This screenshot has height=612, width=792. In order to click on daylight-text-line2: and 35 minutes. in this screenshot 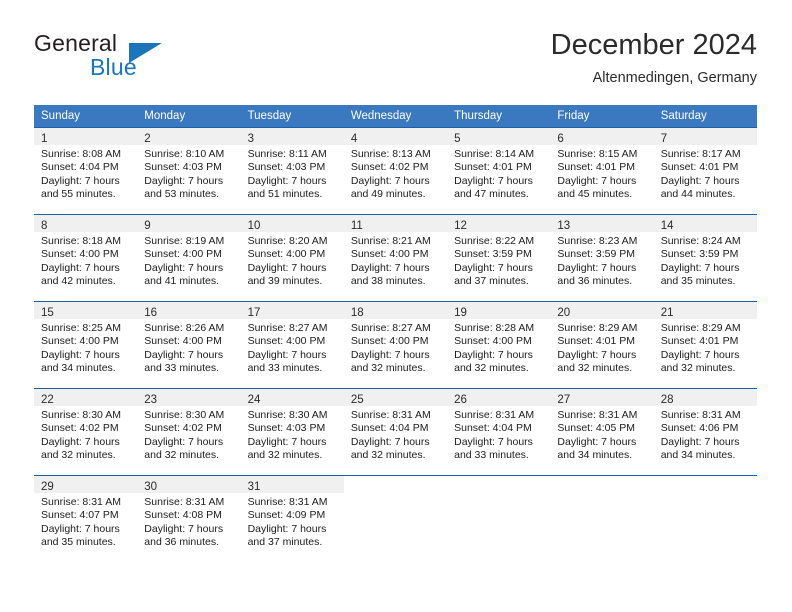, I will do `click(78, 541)`.